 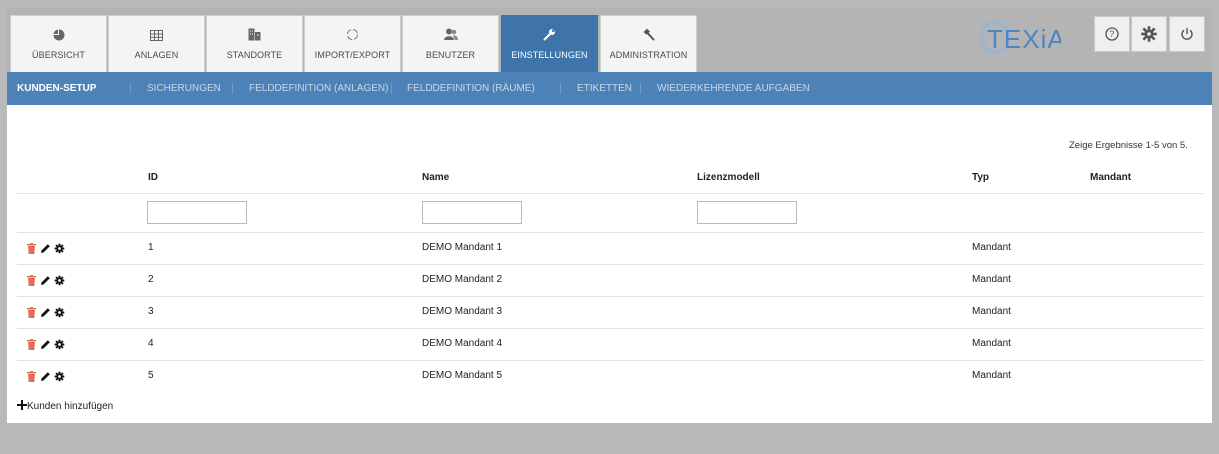 I want to click on tab-administration: ADMINISTRATION, so click(x=648, y=43).